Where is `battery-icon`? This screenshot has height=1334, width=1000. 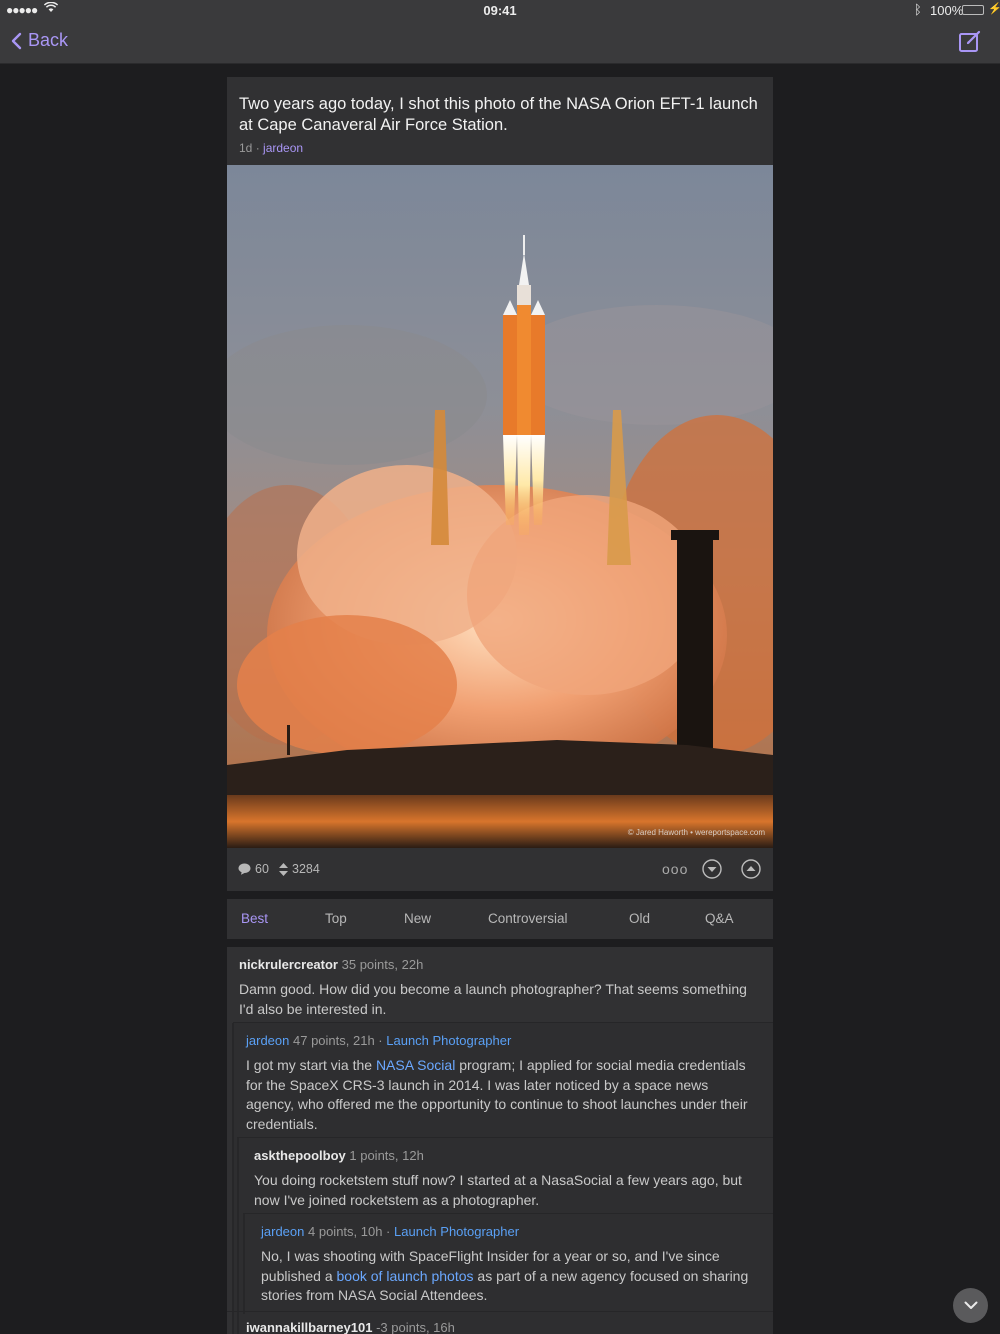 battery-icon is located at coordinates (973, 10).